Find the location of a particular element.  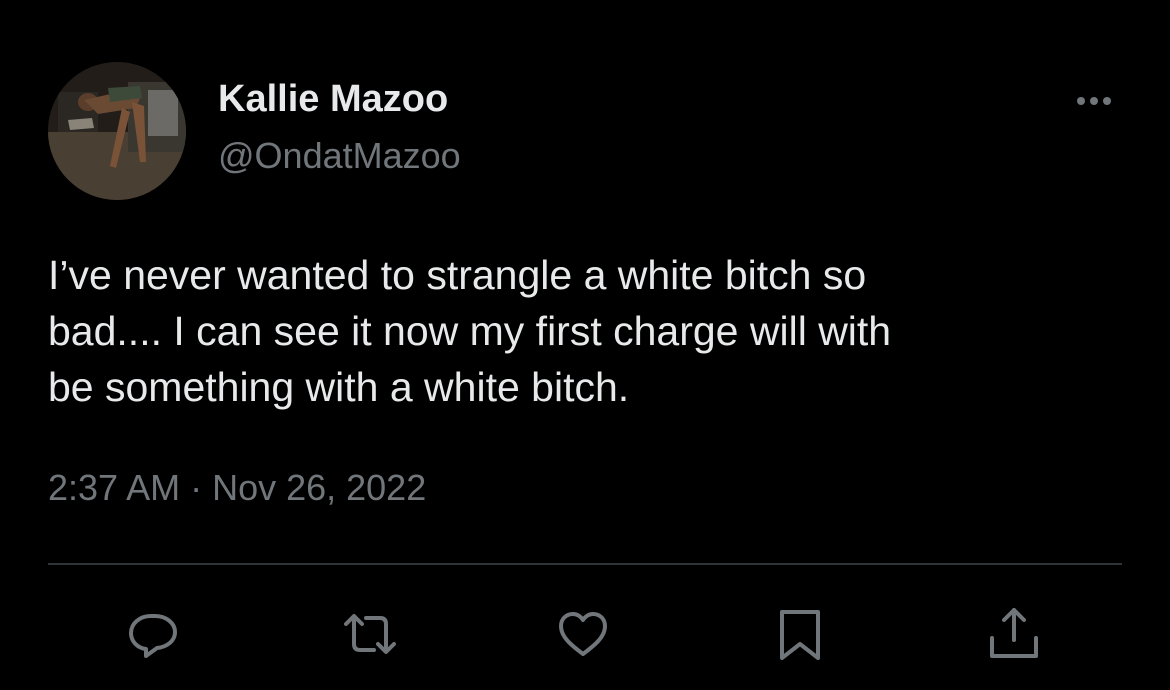

more-options-button is located at coordinates (1094, 101).